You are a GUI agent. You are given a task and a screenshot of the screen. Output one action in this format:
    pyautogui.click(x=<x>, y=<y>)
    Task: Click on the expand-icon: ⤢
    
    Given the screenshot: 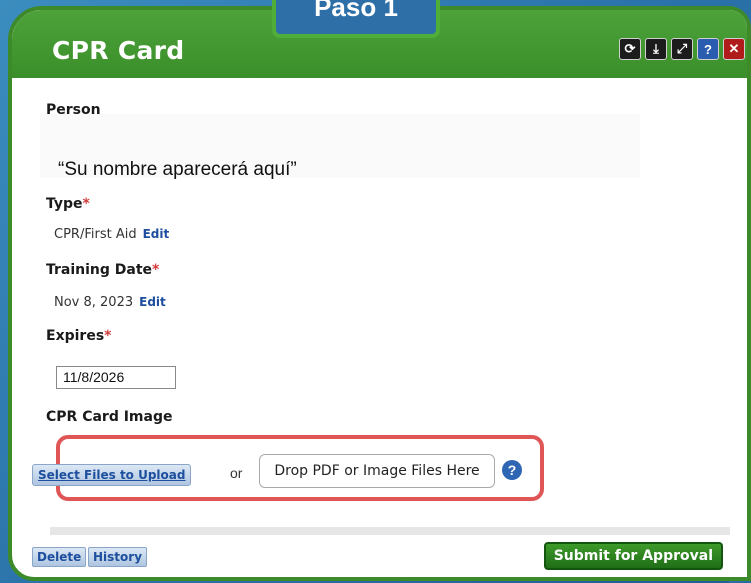 What is the action you would take?
    pyautogui.click(x=682, y=49)
    